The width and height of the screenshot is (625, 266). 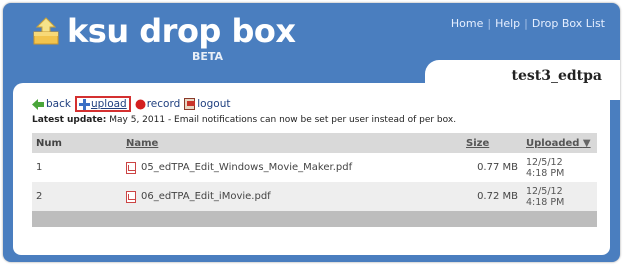 What do you see at coordinates (507, 23) in the screenshot?
I see `nav-help-link: Help` at bounding box center [507, 23].